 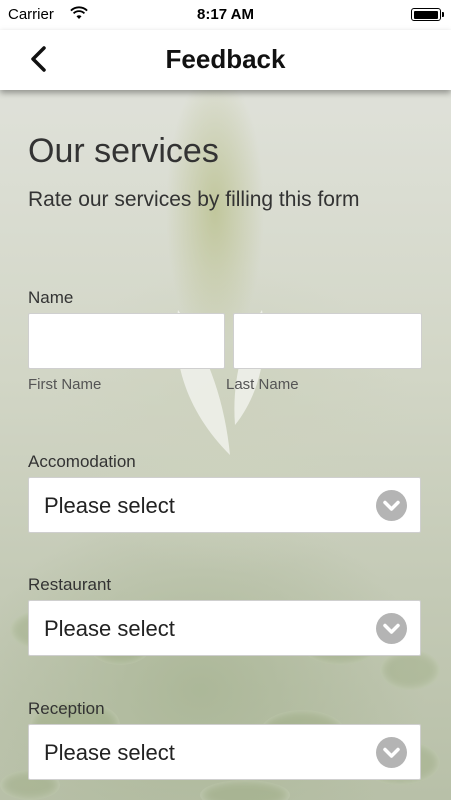 I want to click on nav-title: Feedback, so click(x=225, y=59).